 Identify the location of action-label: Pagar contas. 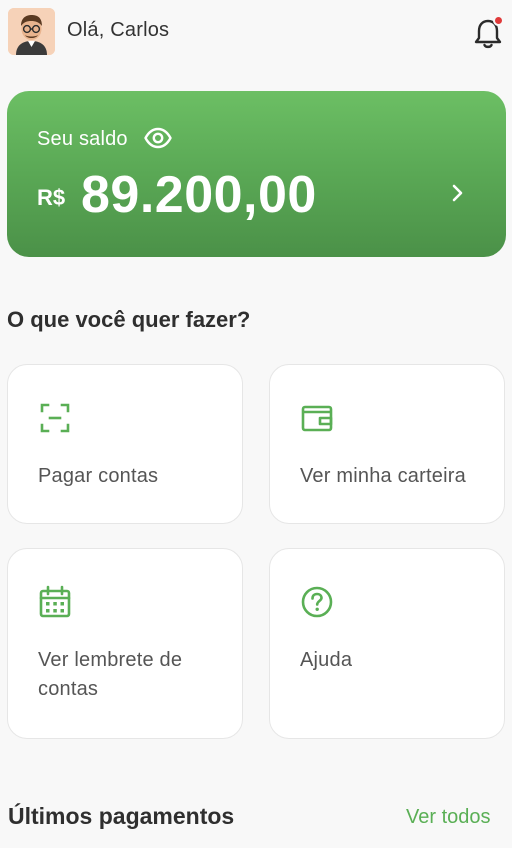
(98, 476).